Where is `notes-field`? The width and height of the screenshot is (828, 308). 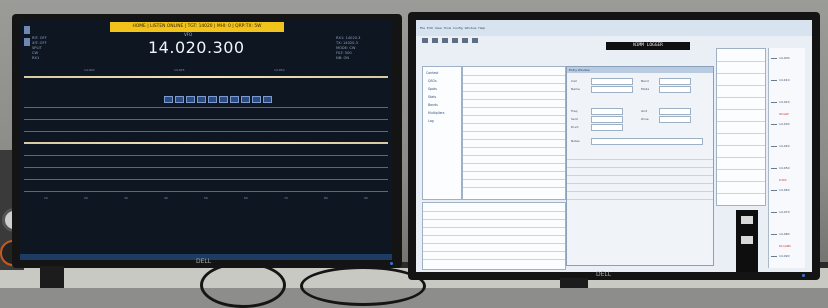
notes-field is located at coordinates (647, 141).